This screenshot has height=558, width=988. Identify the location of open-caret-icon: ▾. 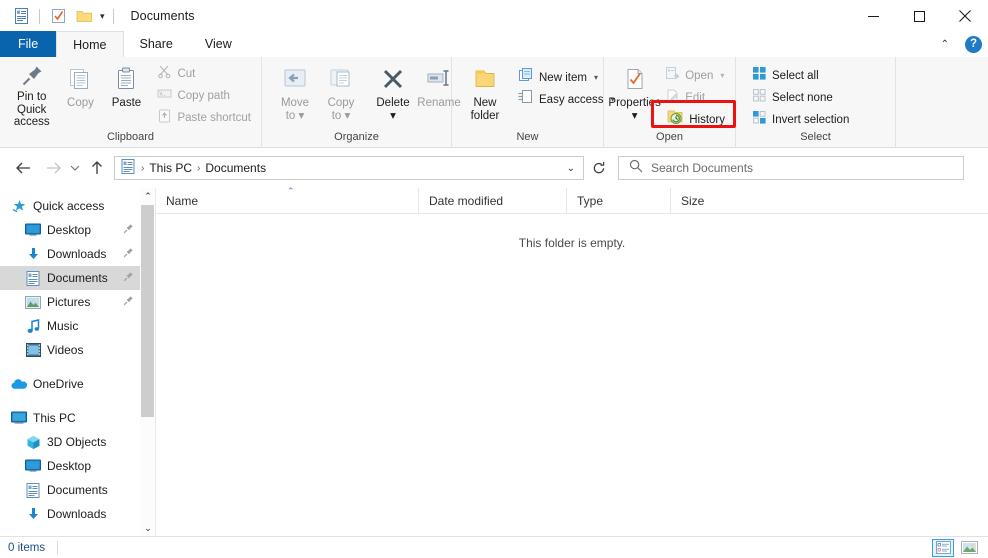
(722, 75).